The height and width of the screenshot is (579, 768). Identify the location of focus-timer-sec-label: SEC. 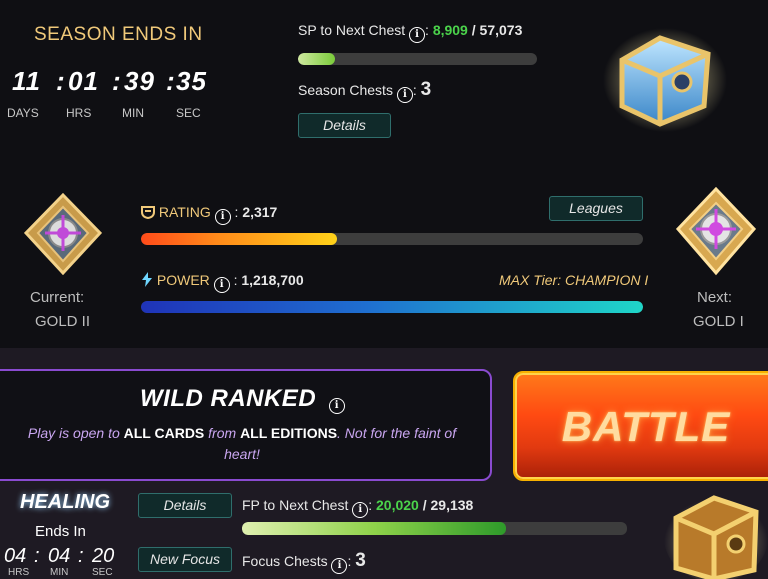
(102, 572).